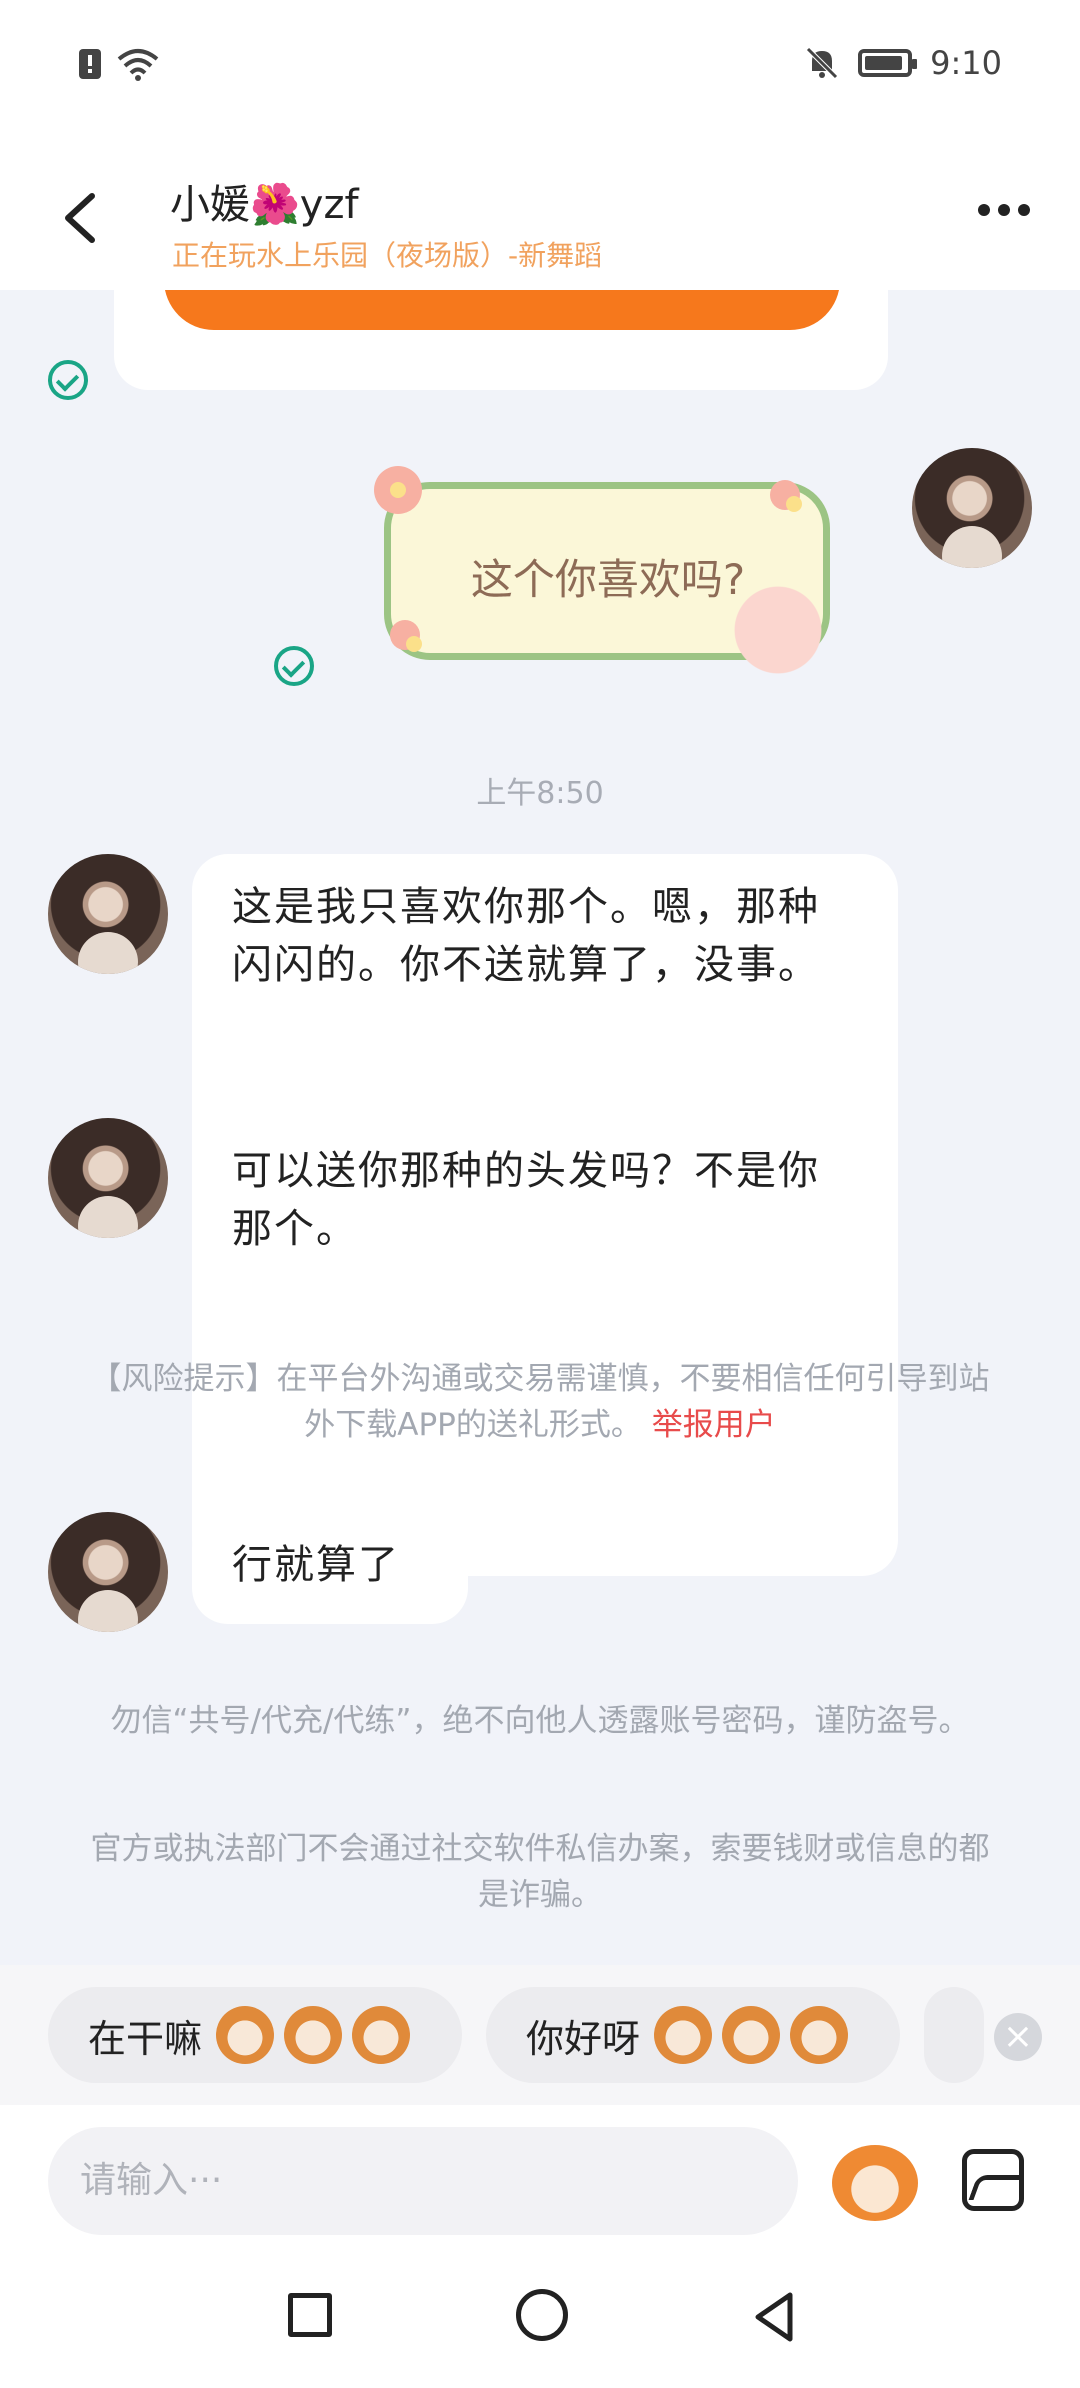 The height and width of the screenshot is (2388, 1080). I want to click on quick-reply-bar: 在干嘛 你好呀 ×, so click(540, 2035).